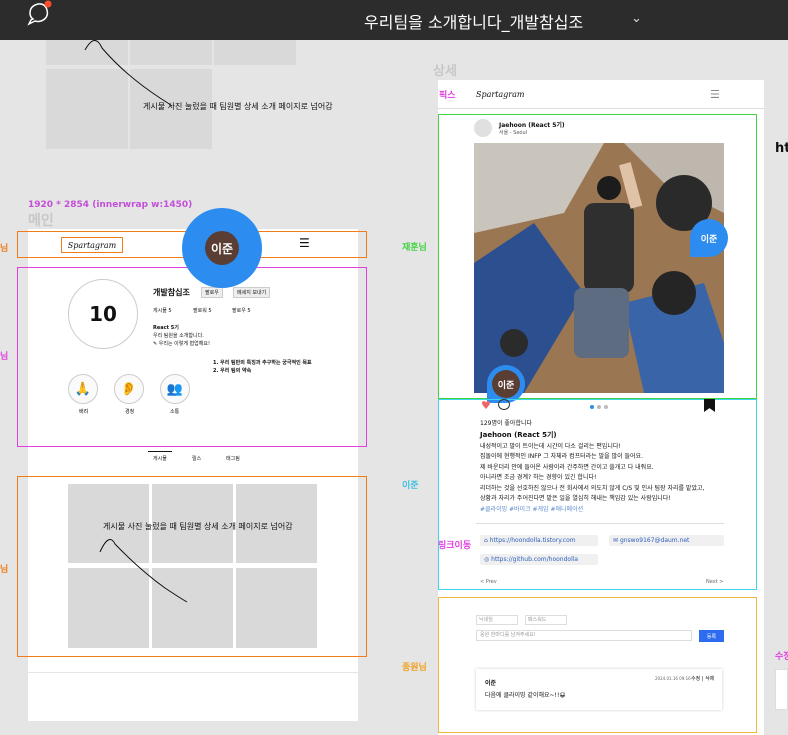 This screenshot has width=788, height=735. I want to click on github-link: ◎ https://github.com/hoondolla, so click(539, 559).